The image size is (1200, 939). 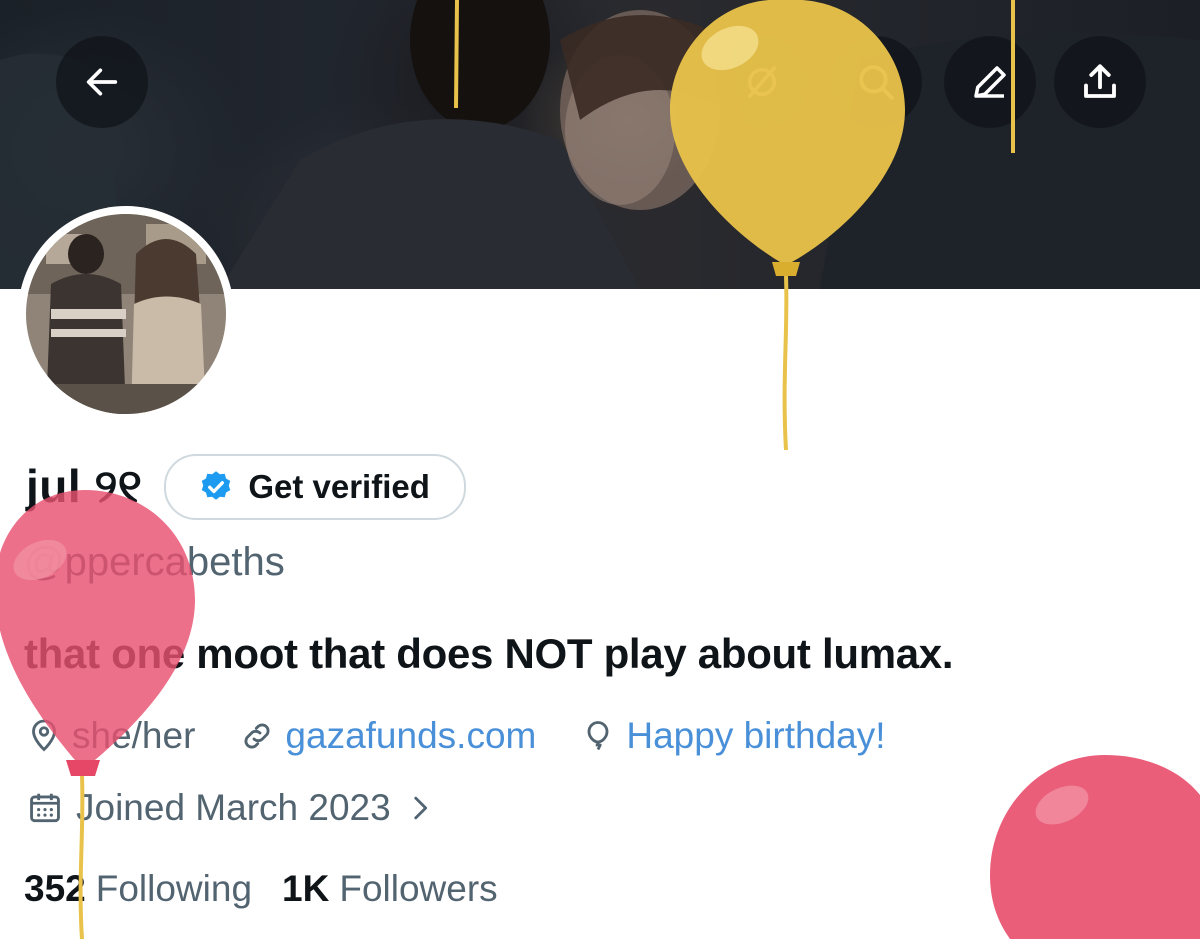 What do you see at coordinates (410, 736) in the screenshot?
I see `website-link: gazafunds.com` at bounding box center [410, 736].